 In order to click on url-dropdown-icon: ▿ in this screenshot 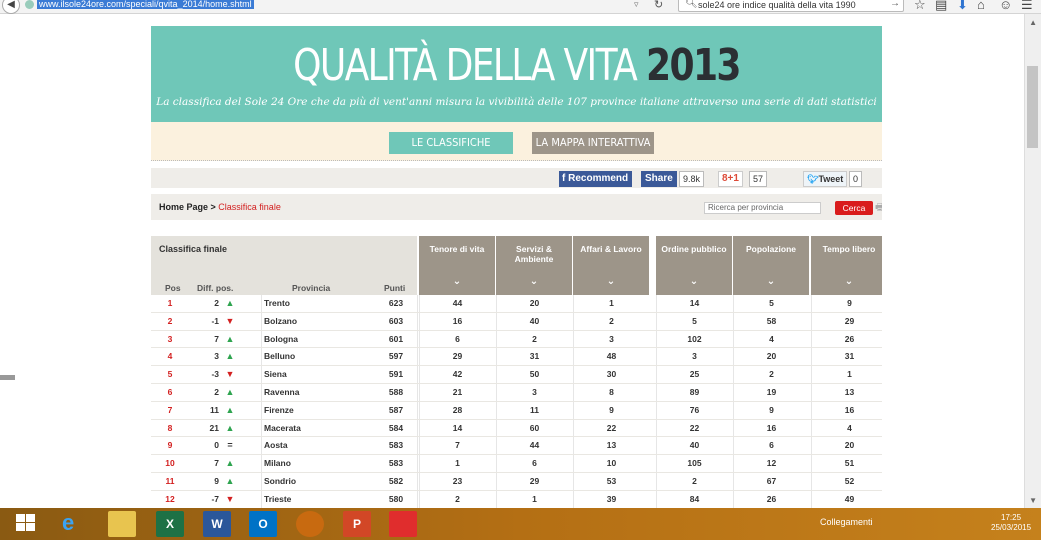, I will do `click(636, 5)`.